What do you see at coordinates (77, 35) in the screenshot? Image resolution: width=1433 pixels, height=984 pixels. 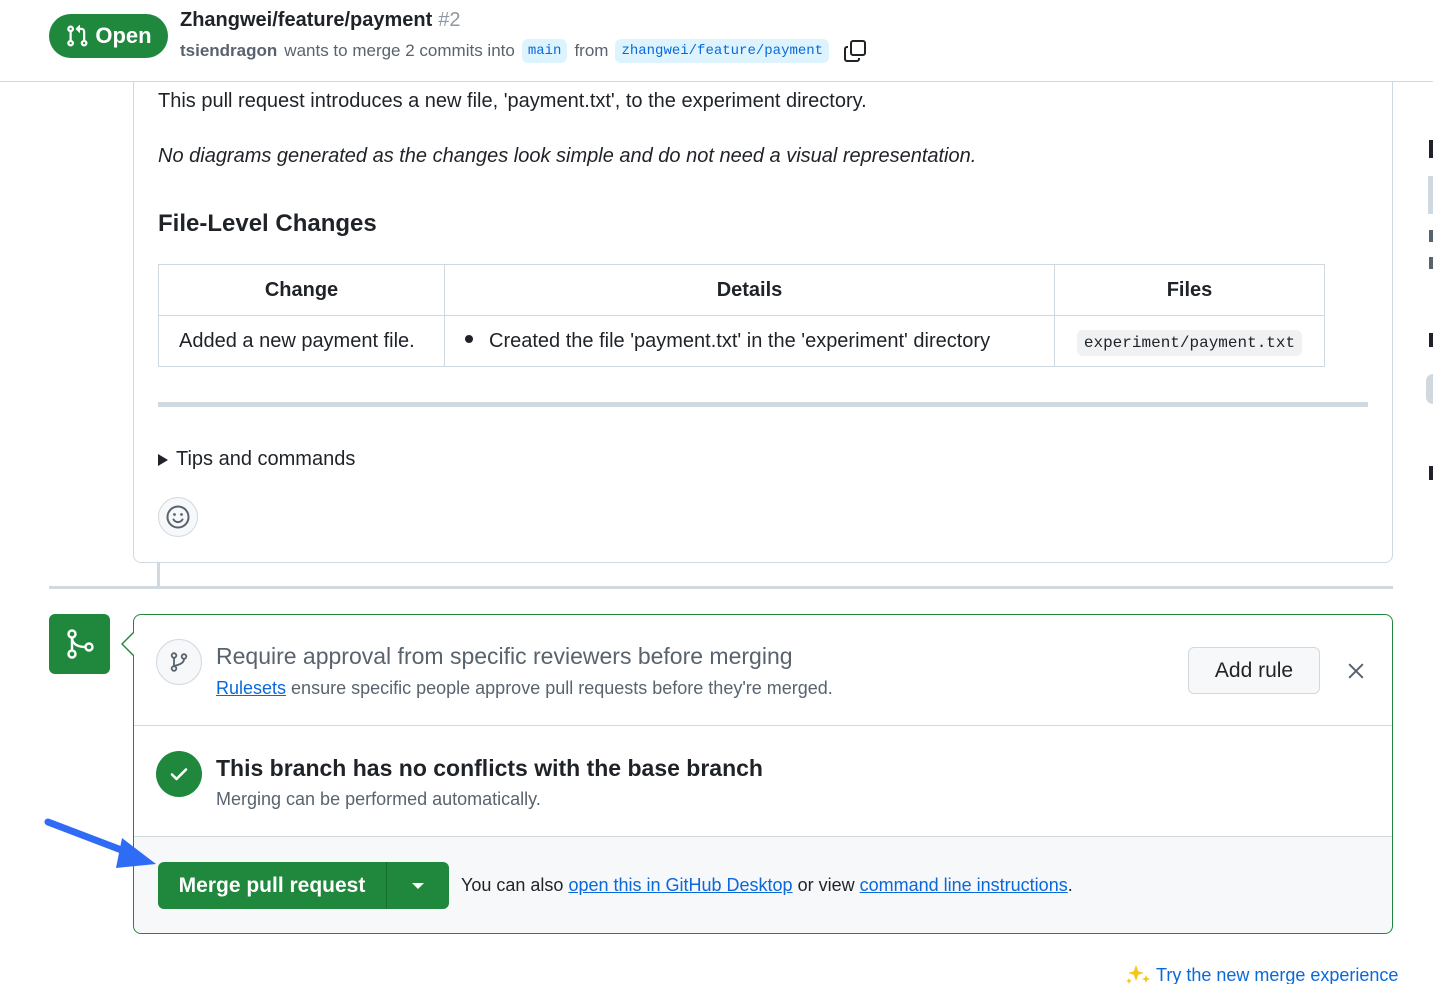 I see `git-pull-request-icon` at bounding box center [77, 35].